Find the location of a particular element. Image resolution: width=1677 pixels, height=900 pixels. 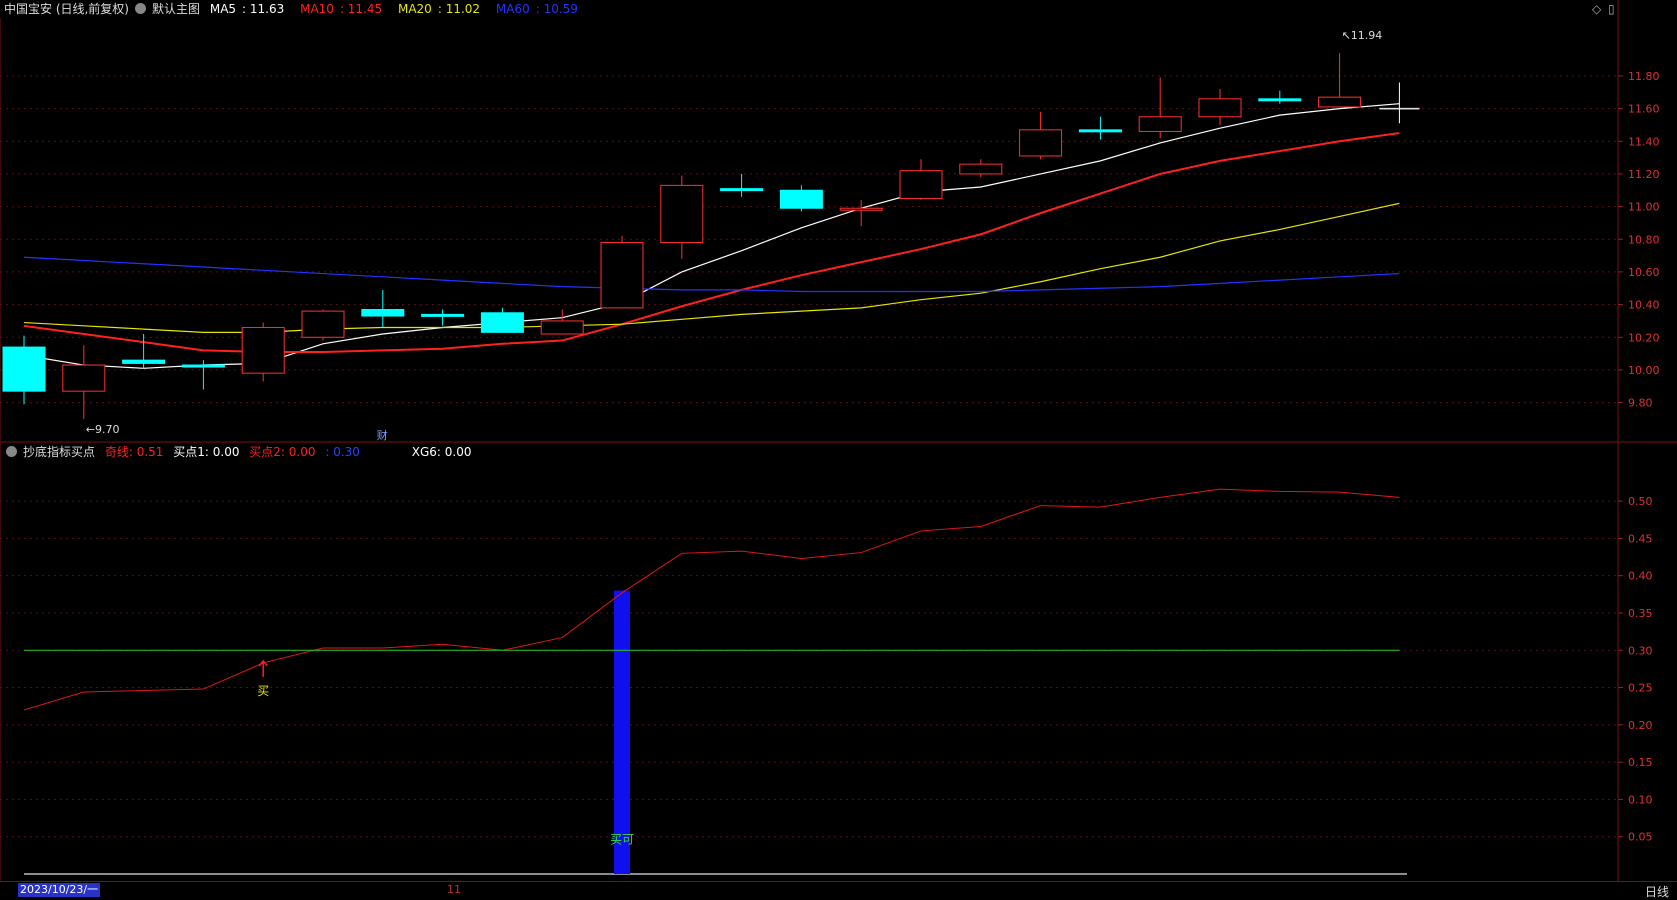

diamond-icon: ◇ is located at coordinates (1596, 9).